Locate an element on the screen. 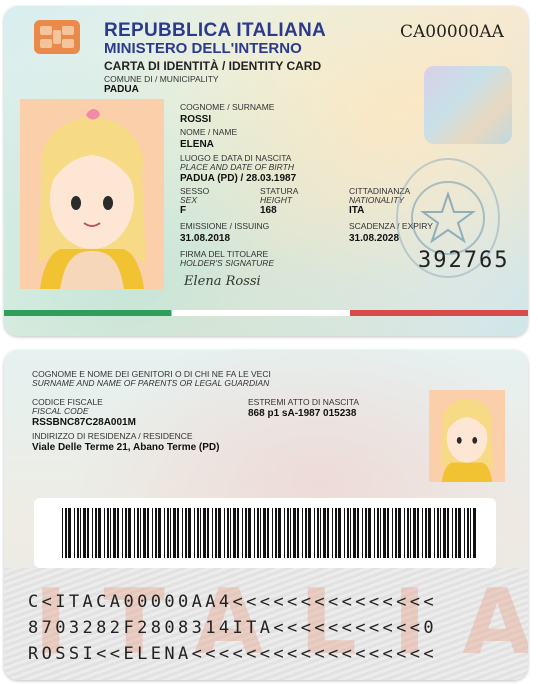 The height and width of the screenshot is (684, 538). issuing-label: EMISSIONE / ISSUING is located at coordinates (225, 226).